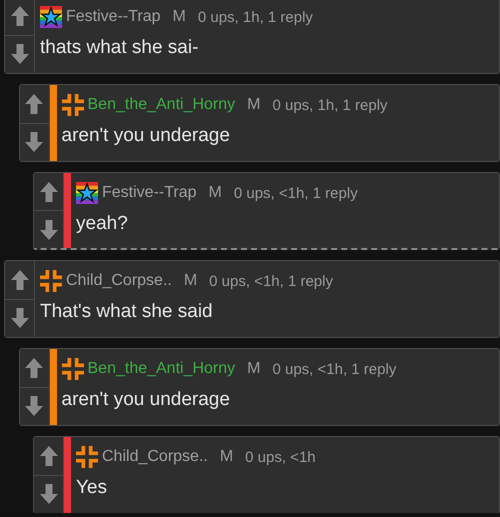  I want to click on comment-text: yeah?, so click(102, 224).